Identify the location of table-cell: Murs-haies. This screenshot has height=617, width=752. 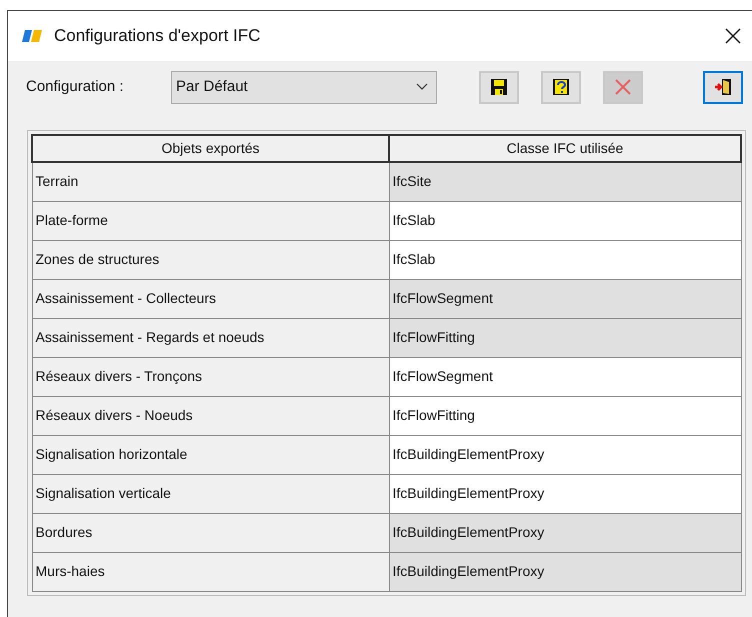
(210, 571).